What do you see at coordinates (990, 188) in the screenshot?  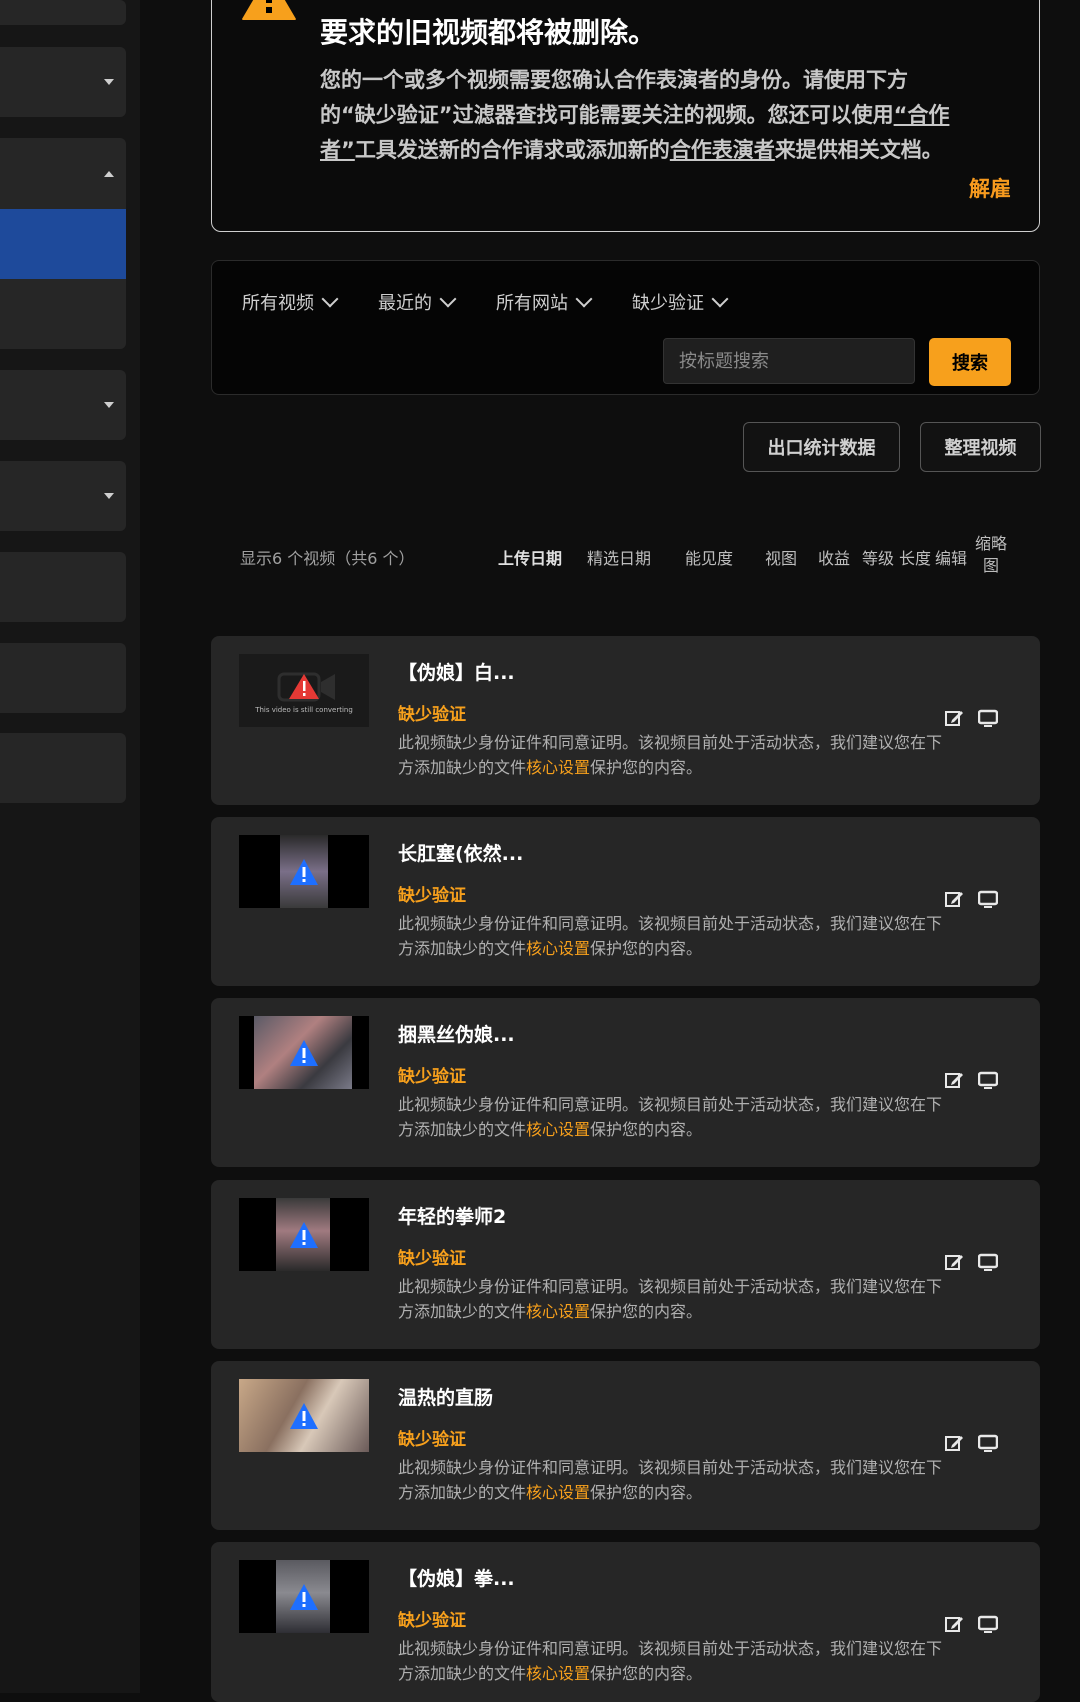 I see `dismiss-button: 解雇` at bounding box center [990, 188].